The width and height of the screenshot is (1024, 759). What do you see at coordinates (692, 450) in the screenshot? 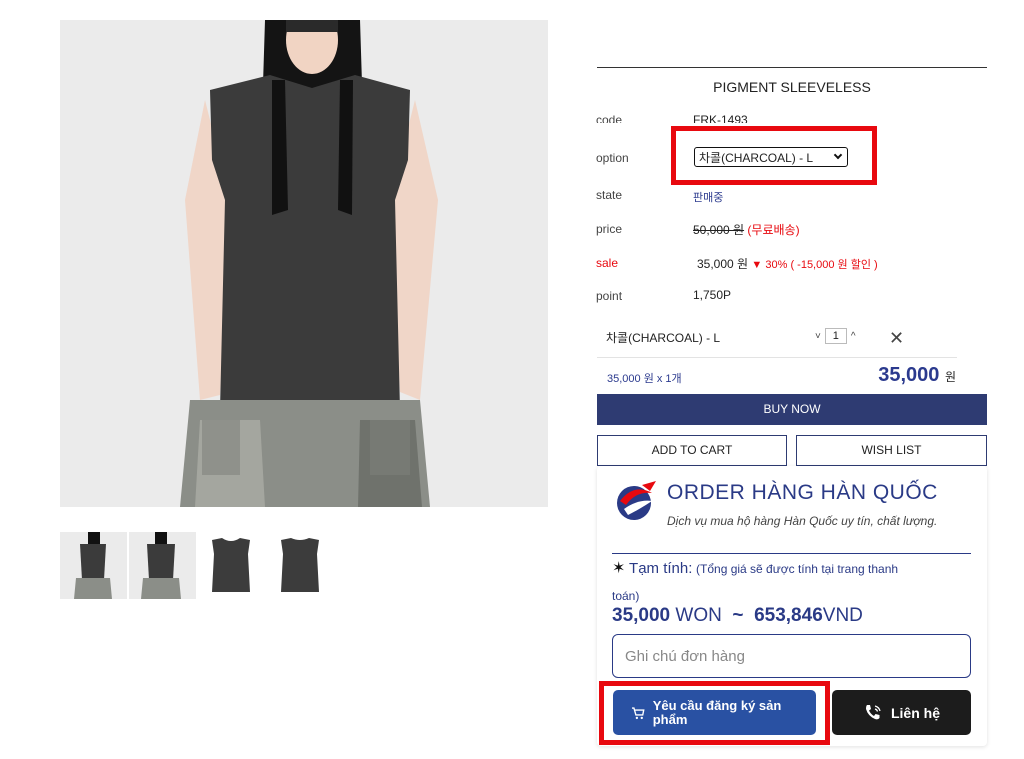
I see `add-to-cart-button: ADD TO CART` at bounding box center [692, 450].